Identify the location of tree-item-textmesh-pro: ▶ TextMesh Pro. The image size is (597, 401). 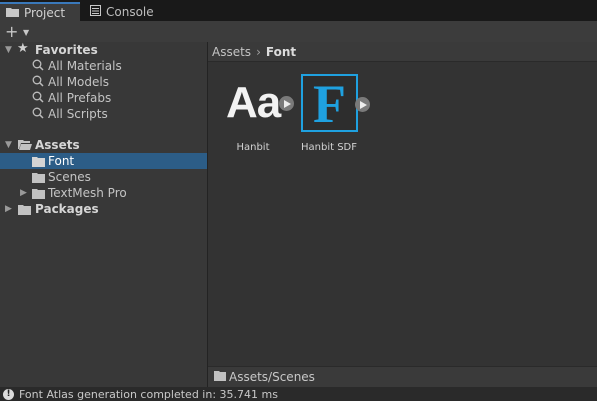
(103, 193).